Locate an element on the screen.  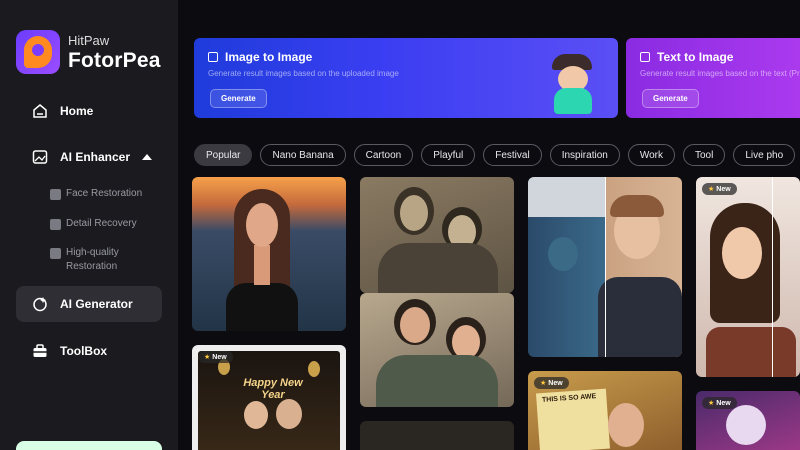
template-card-sign: THIS IS SO AWE ★ New is located at coordinates (605, 410).